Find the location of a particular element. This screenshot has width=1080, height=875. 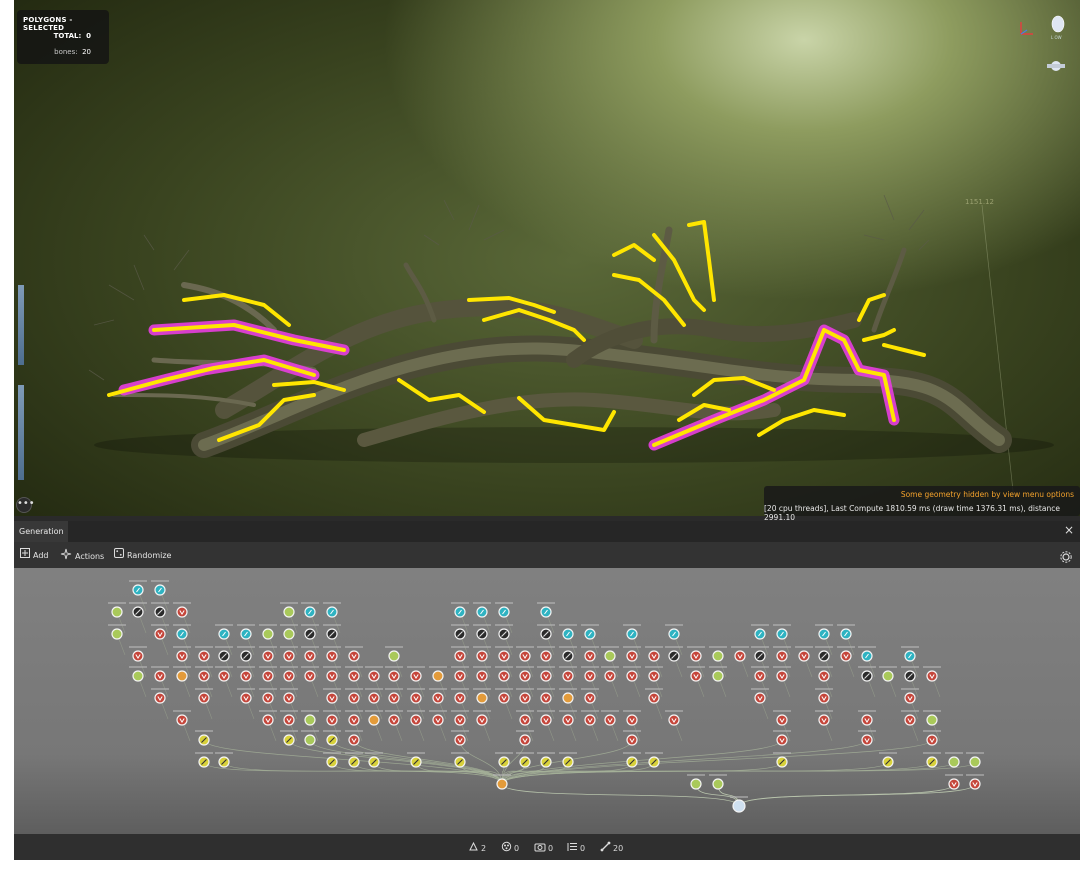

actions-button: Actions is located at coordinates (82, 555).